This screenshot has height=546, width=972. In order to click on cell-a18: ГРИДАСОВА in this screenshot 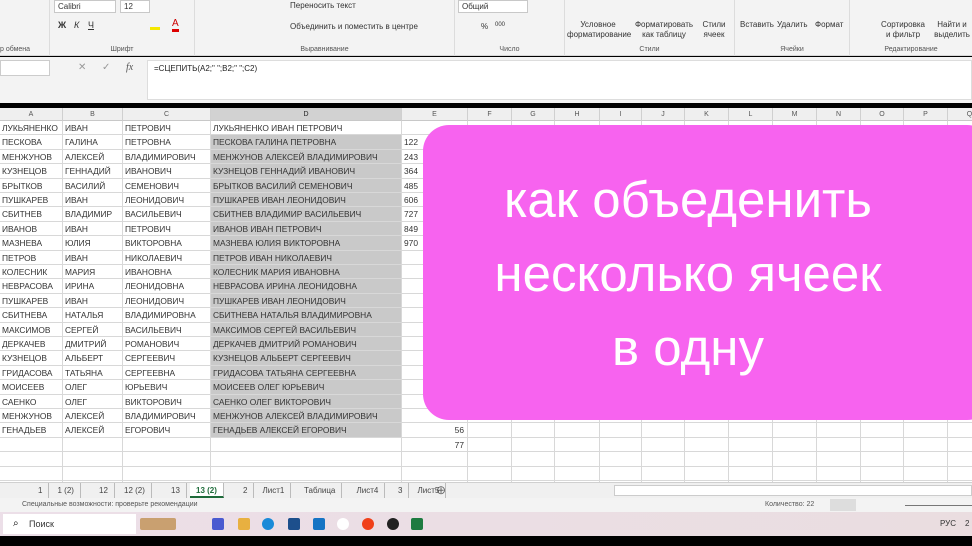, I will do `click(31, 373)`.